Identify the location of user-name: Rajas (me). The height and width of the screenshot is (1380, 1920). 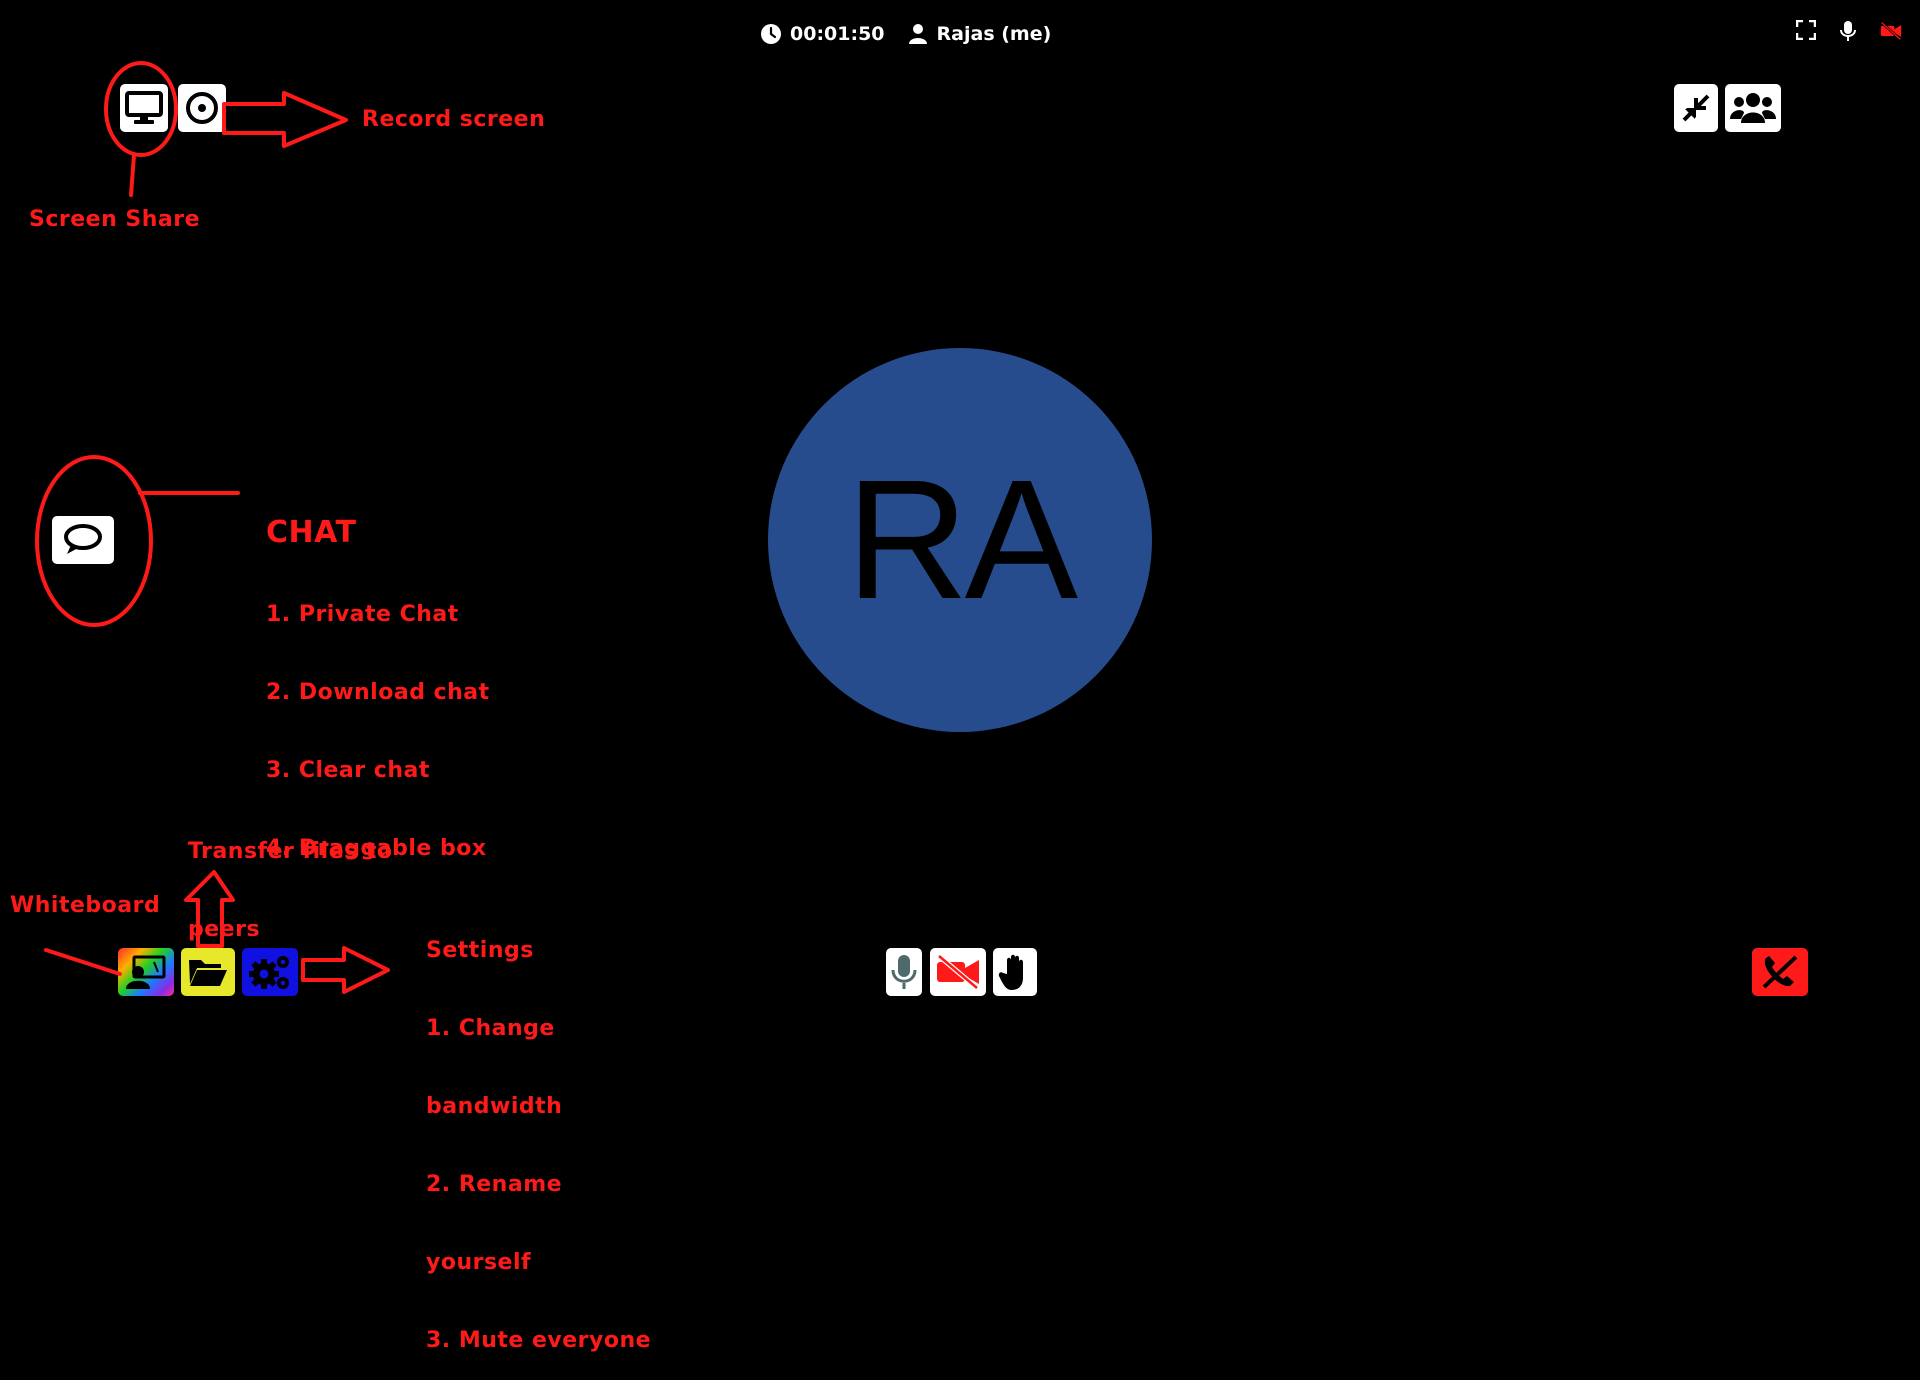
(994, 34).